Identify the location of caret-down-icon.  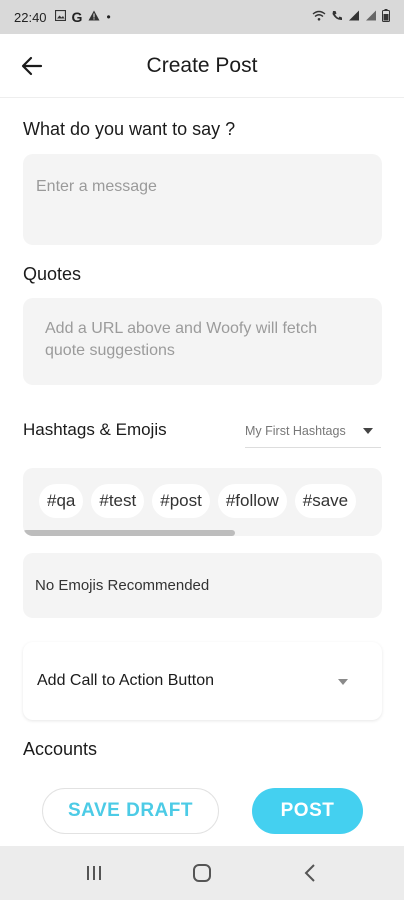
(368, 430).